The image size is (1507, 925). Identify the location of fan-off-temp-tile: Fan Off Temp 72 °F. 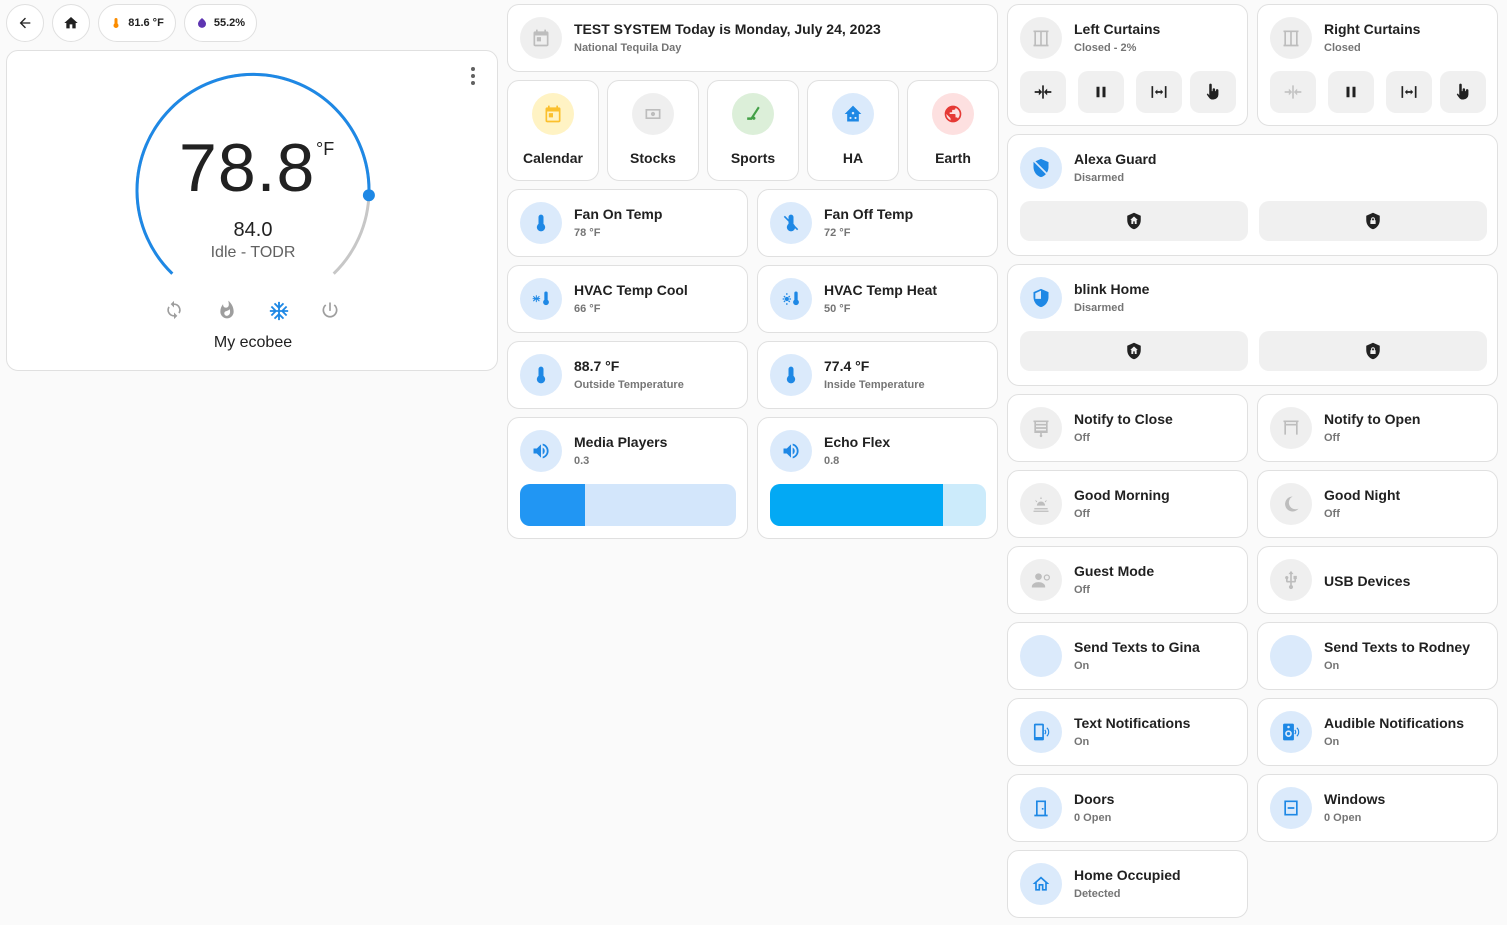
(877, 223).